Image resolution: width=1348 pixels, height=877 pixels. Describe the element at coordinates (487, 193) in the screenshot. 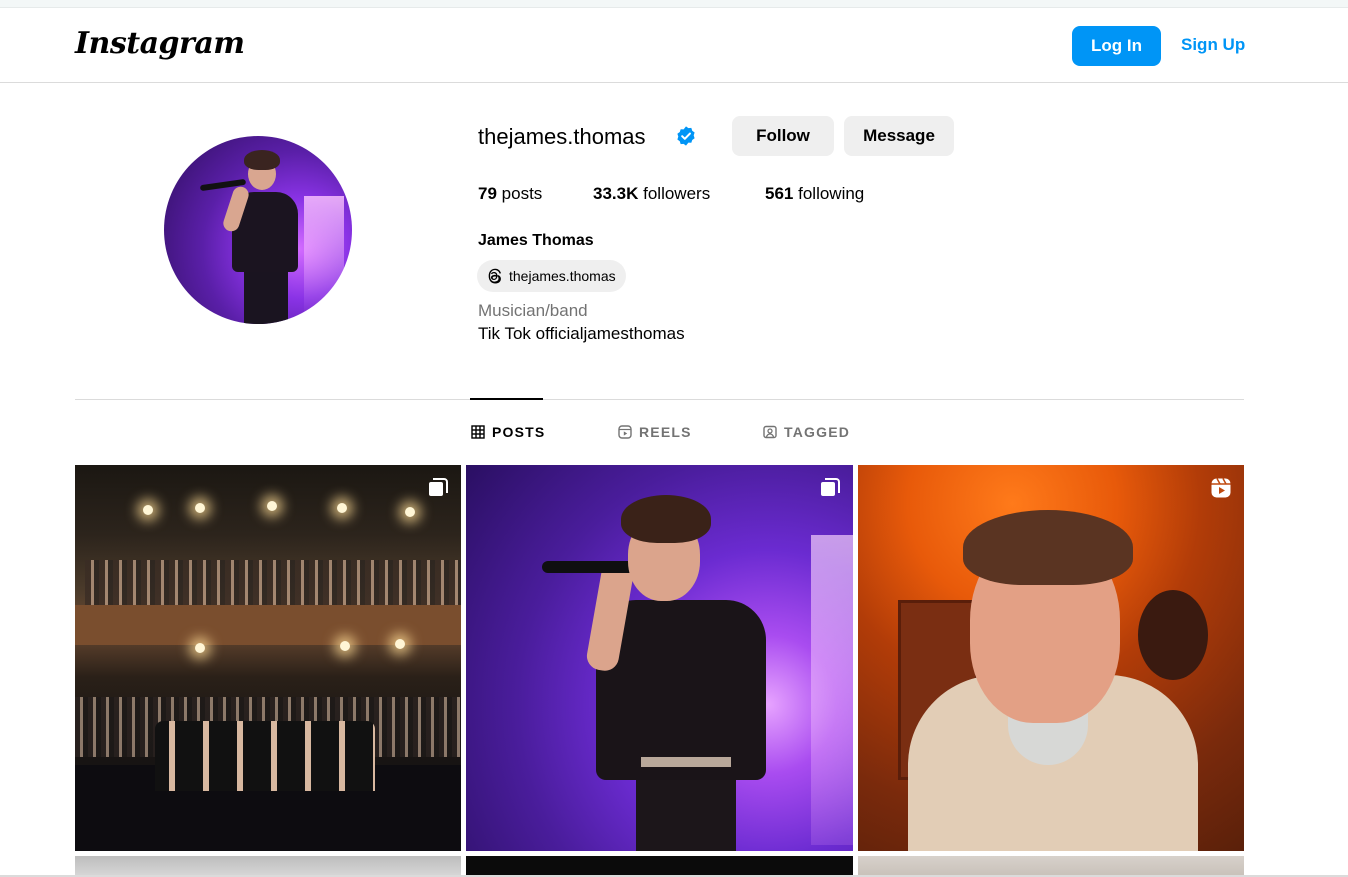

I see `posts-count: 79` at that location.